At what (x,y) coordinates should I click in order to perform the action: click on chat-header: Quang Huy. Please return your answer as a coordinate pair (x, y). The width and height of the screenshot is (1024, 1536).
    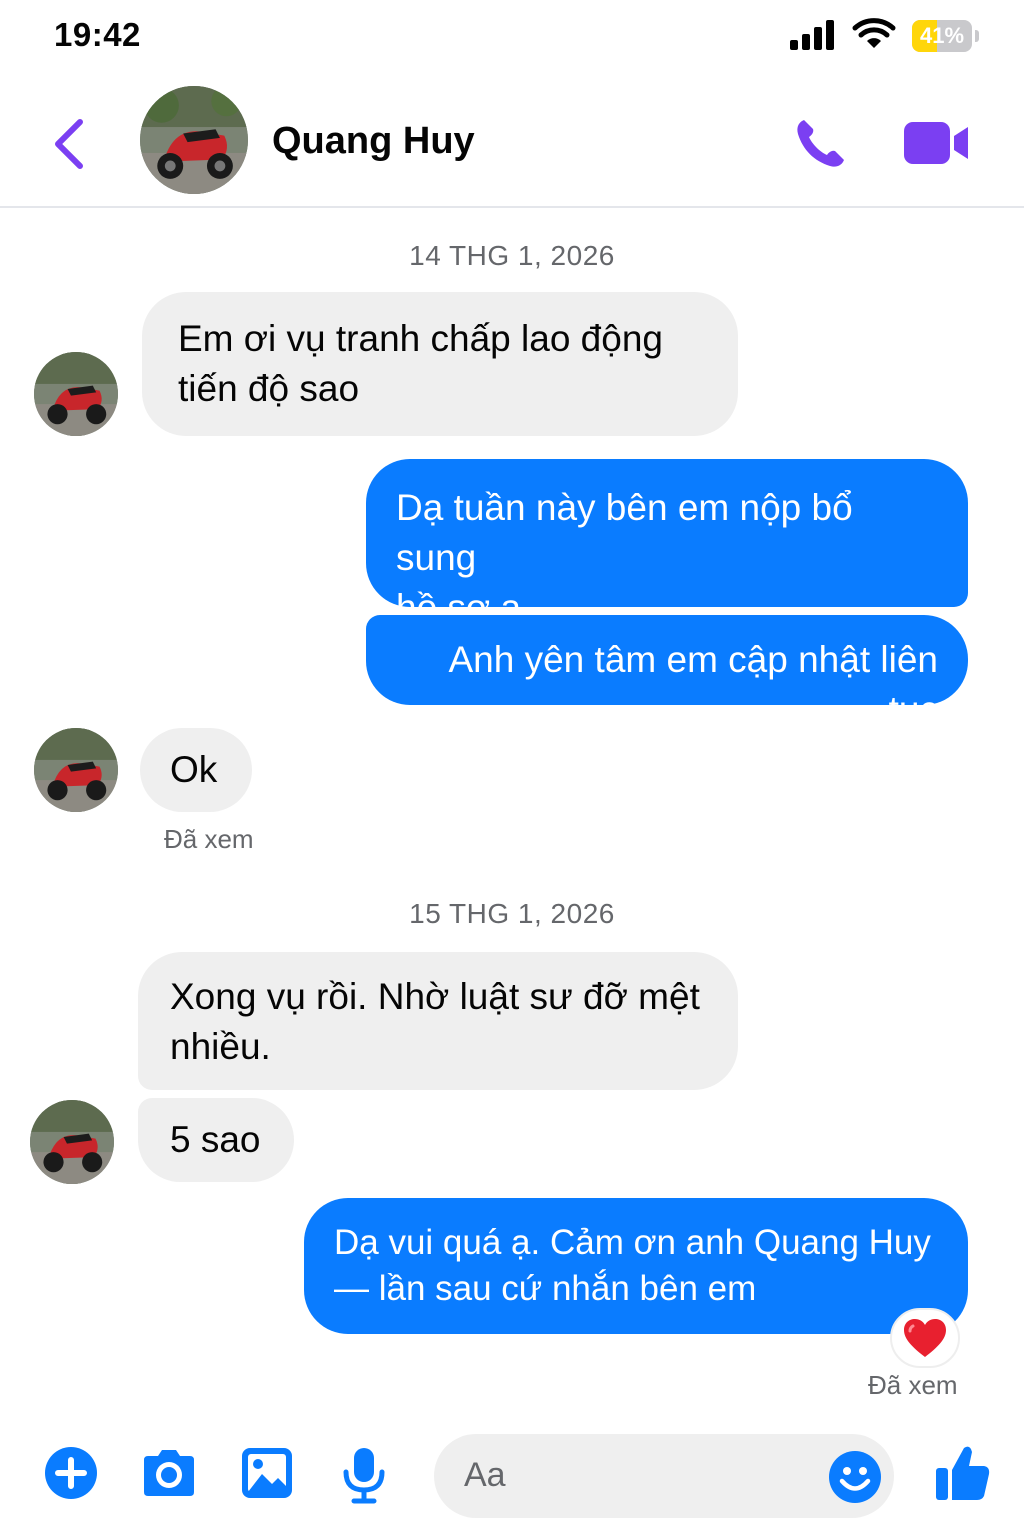
    Looking at the image, I should click on (512, 144).